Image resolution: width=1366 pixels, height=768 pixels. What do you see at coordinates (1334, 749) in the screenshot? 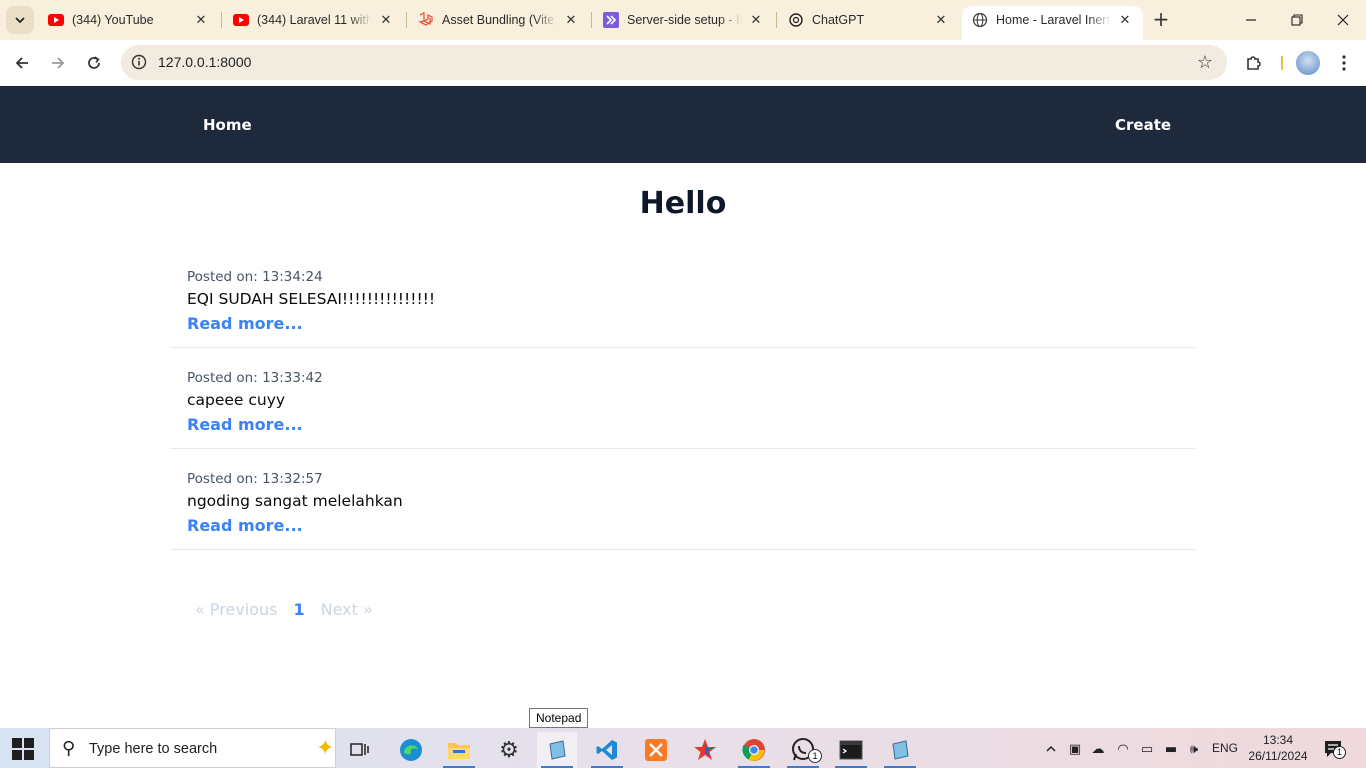
I see `notification-center-button: 1` at bounding box center [1334, 749].